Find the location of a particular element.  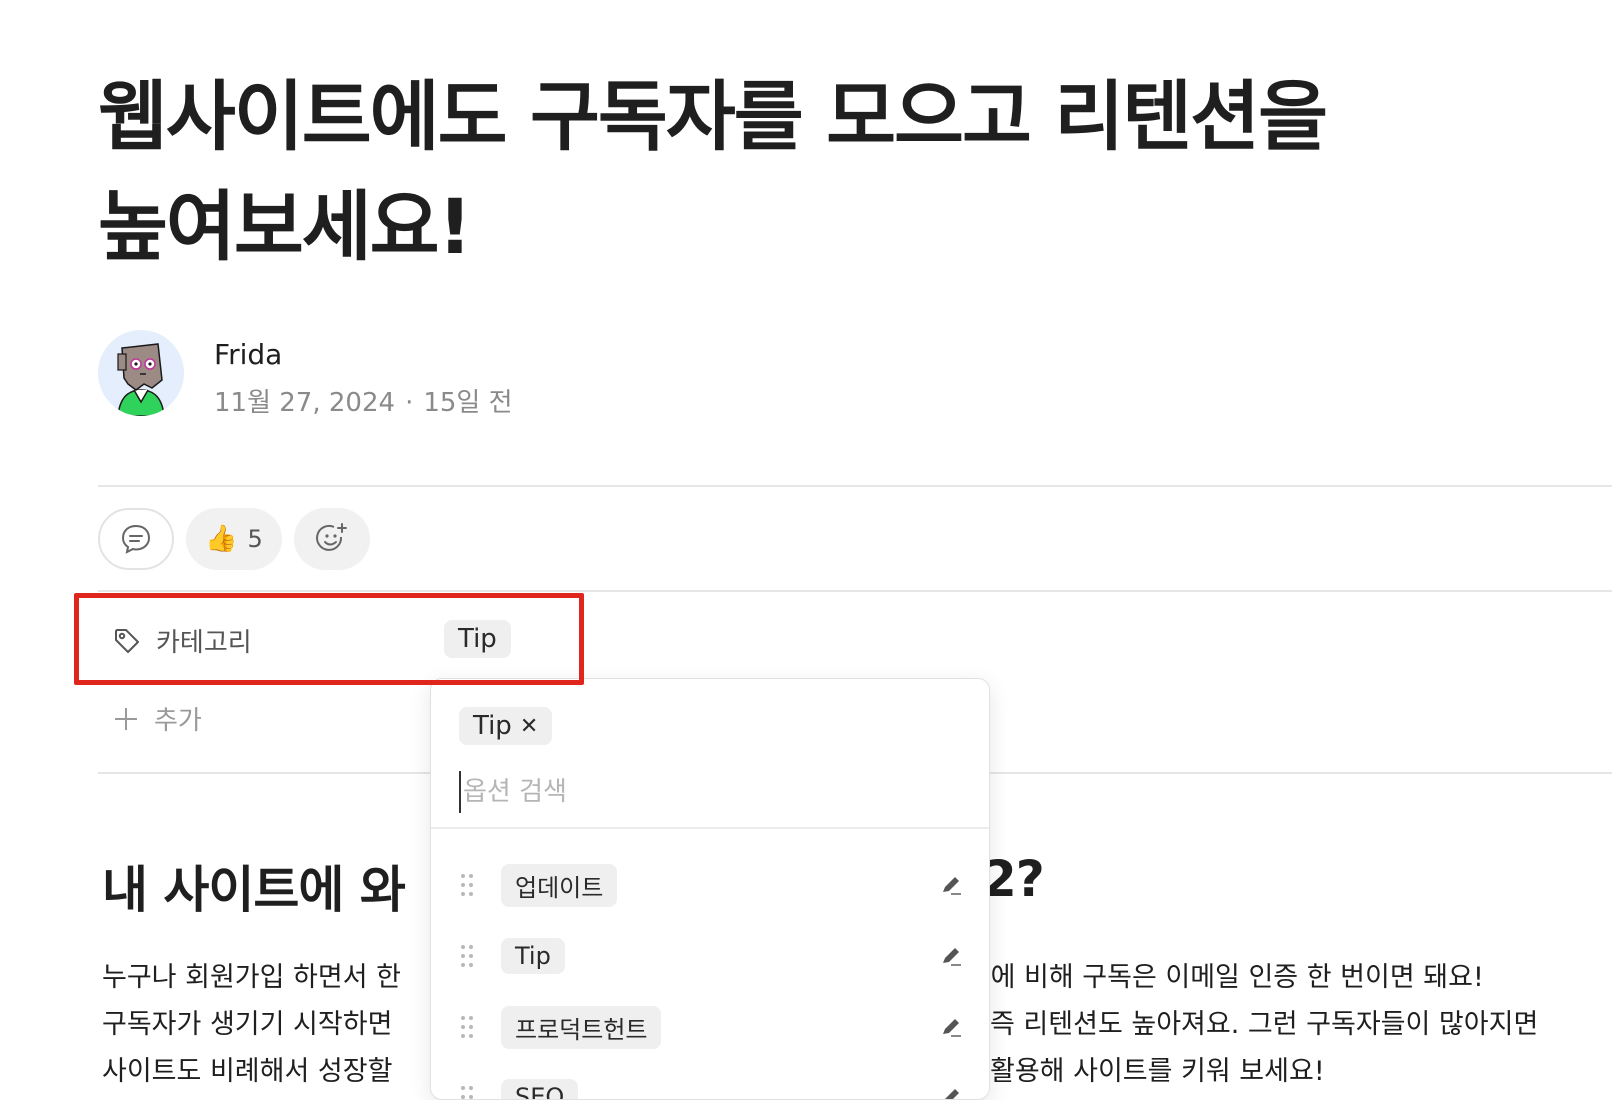

option-tag: 프로덕트헌트 is located at coordinates (581, 1027).